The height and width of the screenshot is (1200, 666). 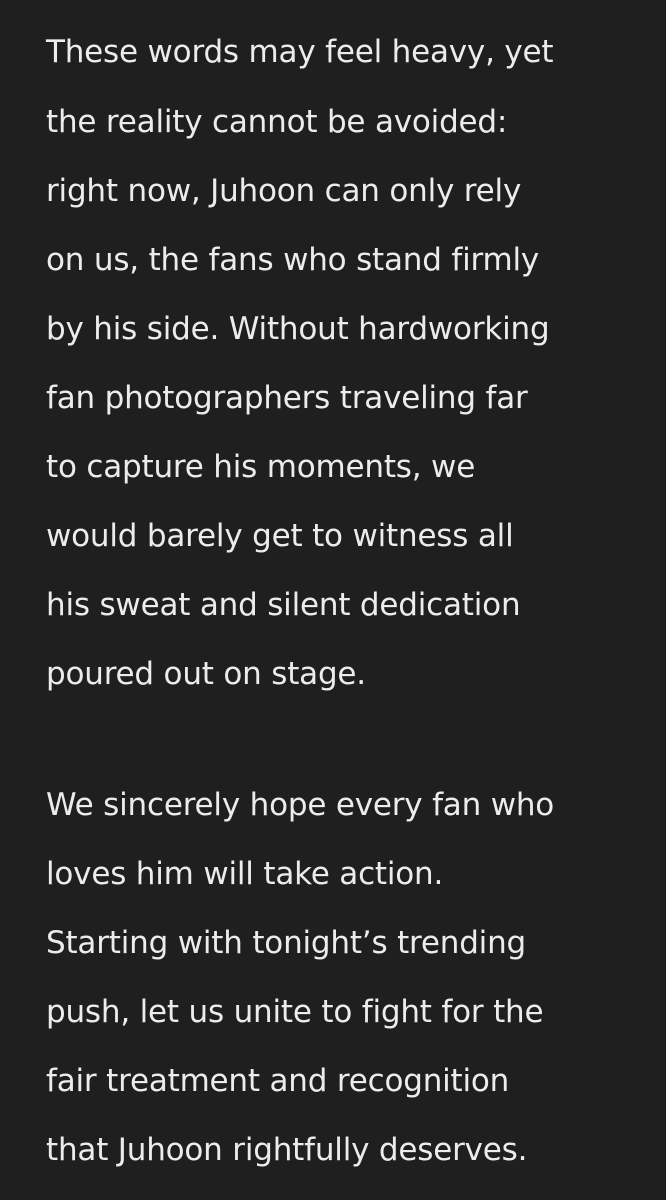 I want to click on text-line: Starting with tonight’s trending, so click(x=286, y=943).